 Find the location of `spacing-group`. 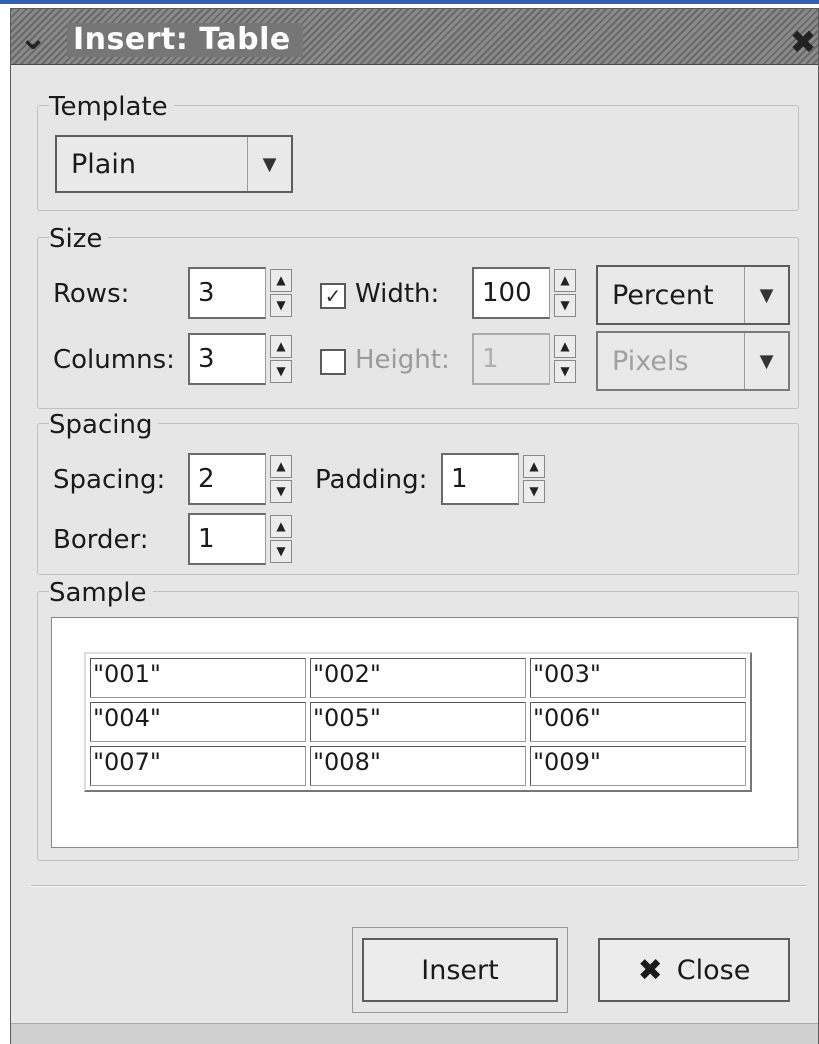

spacing-group is located at coordinates (418, 499).